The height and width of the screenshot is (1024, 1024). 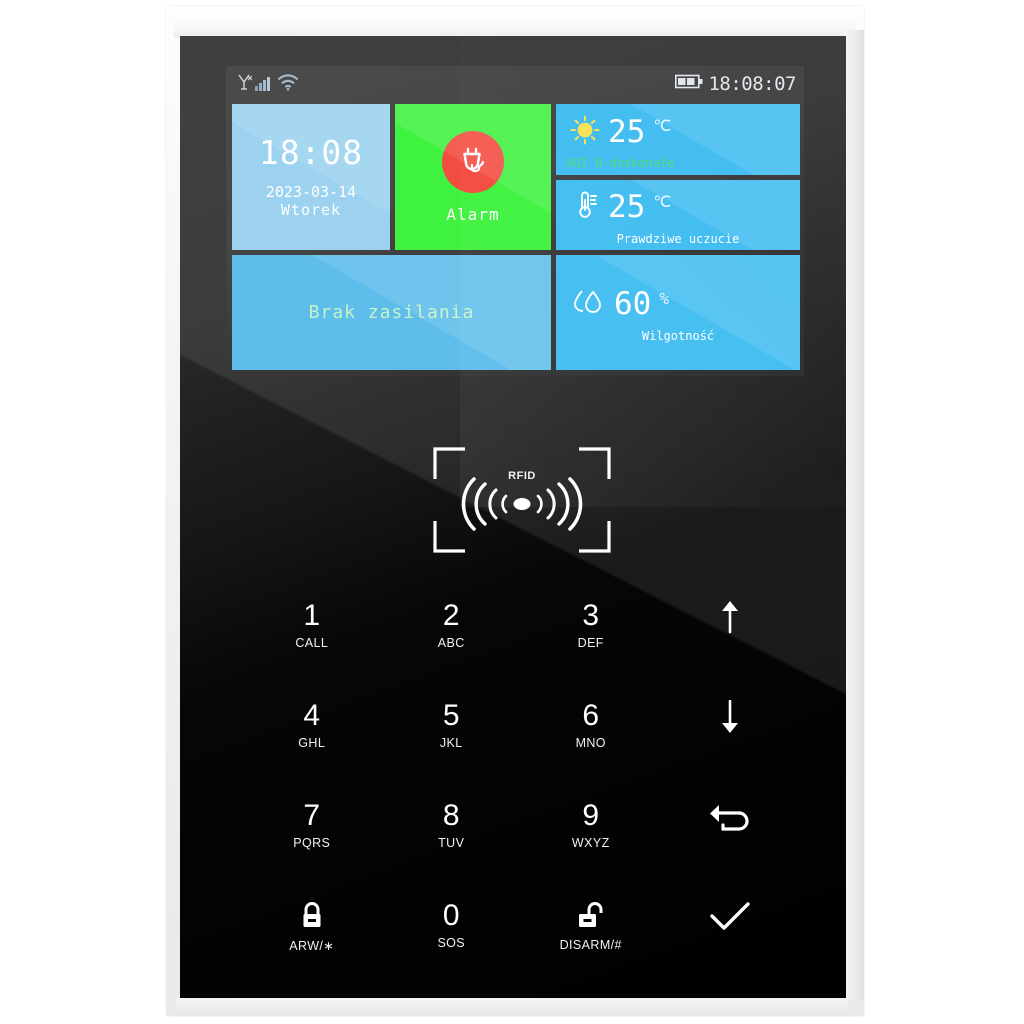 What do you see at coordinates (678, 312) in the screenshot?
I see `tile-humidity: 60 % Wilgotność` at bounding box center [678, 312].